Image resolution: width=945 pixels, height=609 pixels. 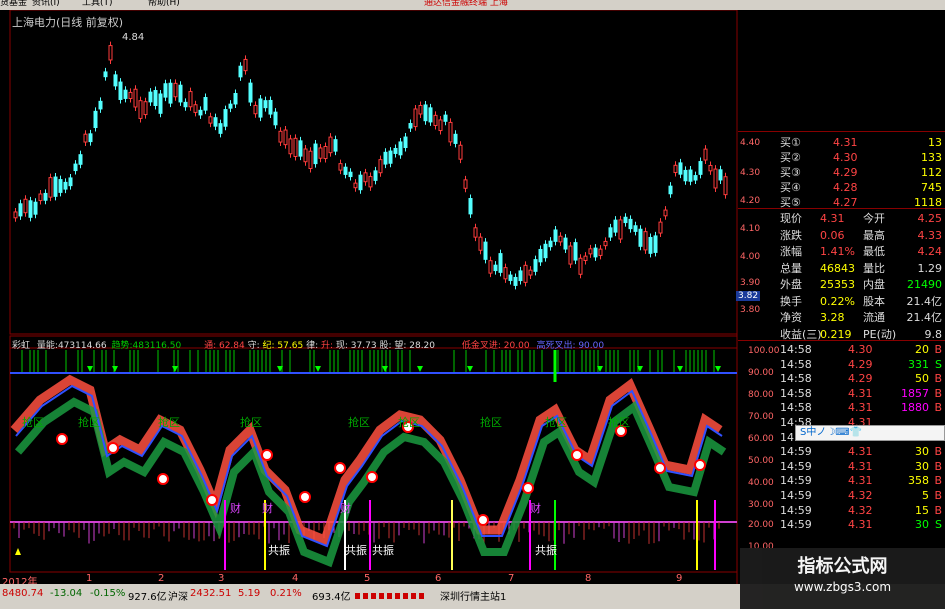 What do you see at coordinates (46, 4) in the screenshot?
I see `menu-item-info: 资讯(I)` at bounding box center [46, 4].